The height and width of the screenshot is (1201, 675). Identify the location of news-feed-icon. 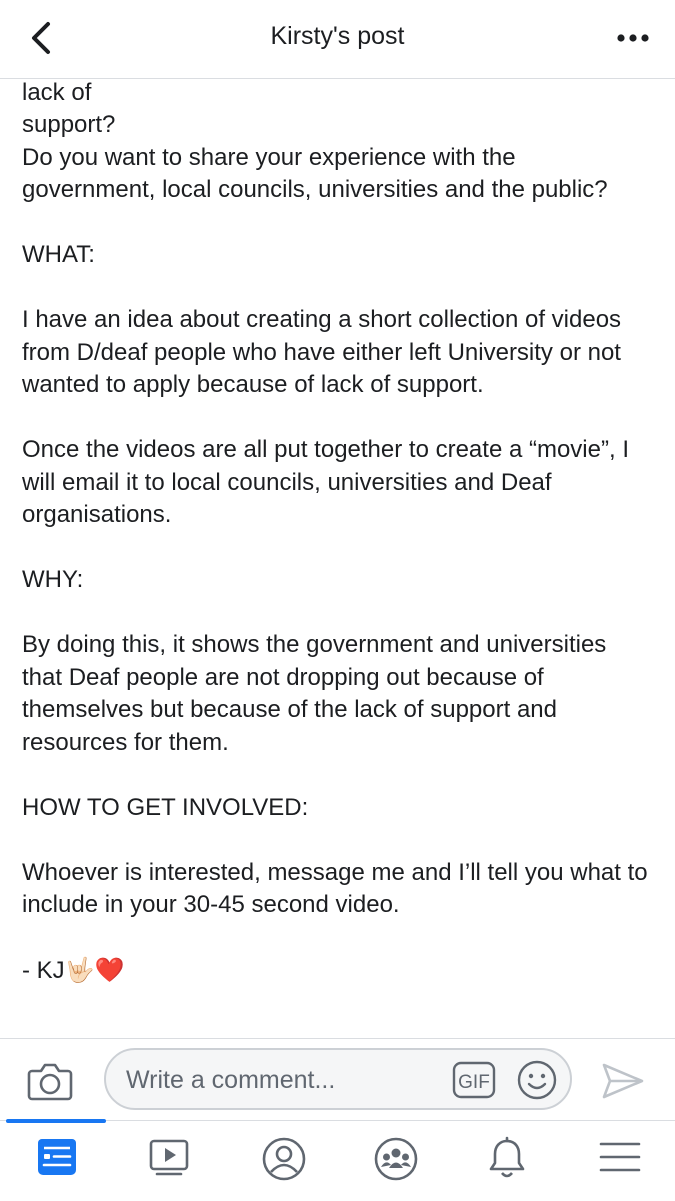
(57, 1157).